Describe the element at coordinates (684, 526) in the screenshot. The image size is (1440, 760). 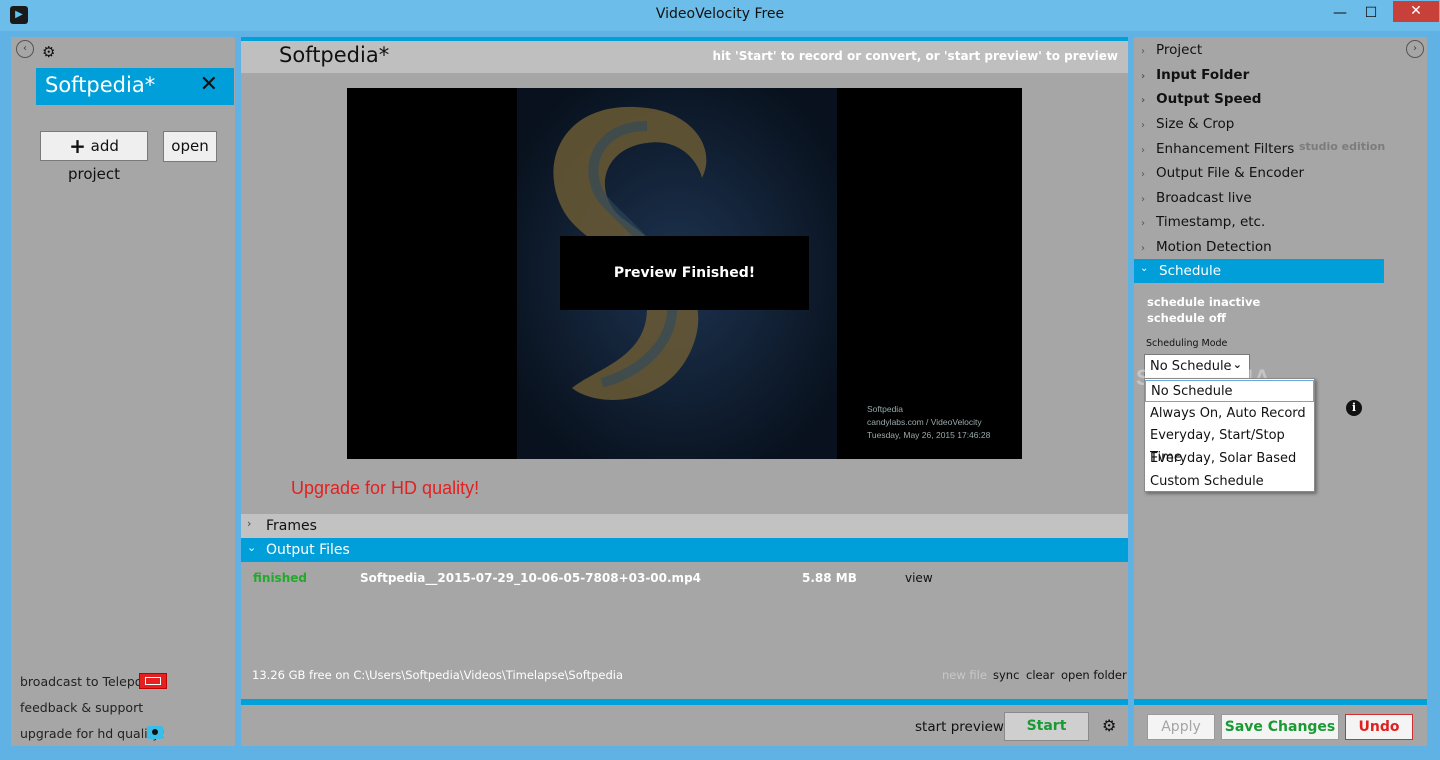
I see `frames-section-header: › Frames` at that location.